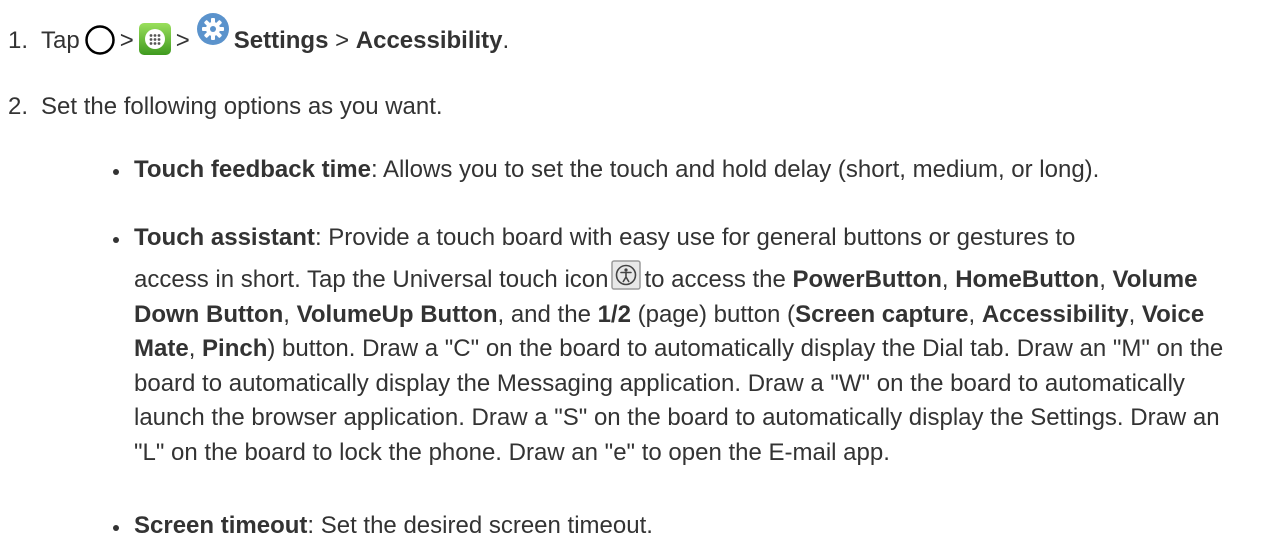 This screenshot has height=552, width=1266. I want to click on step-number: 1., so click(18, 40).